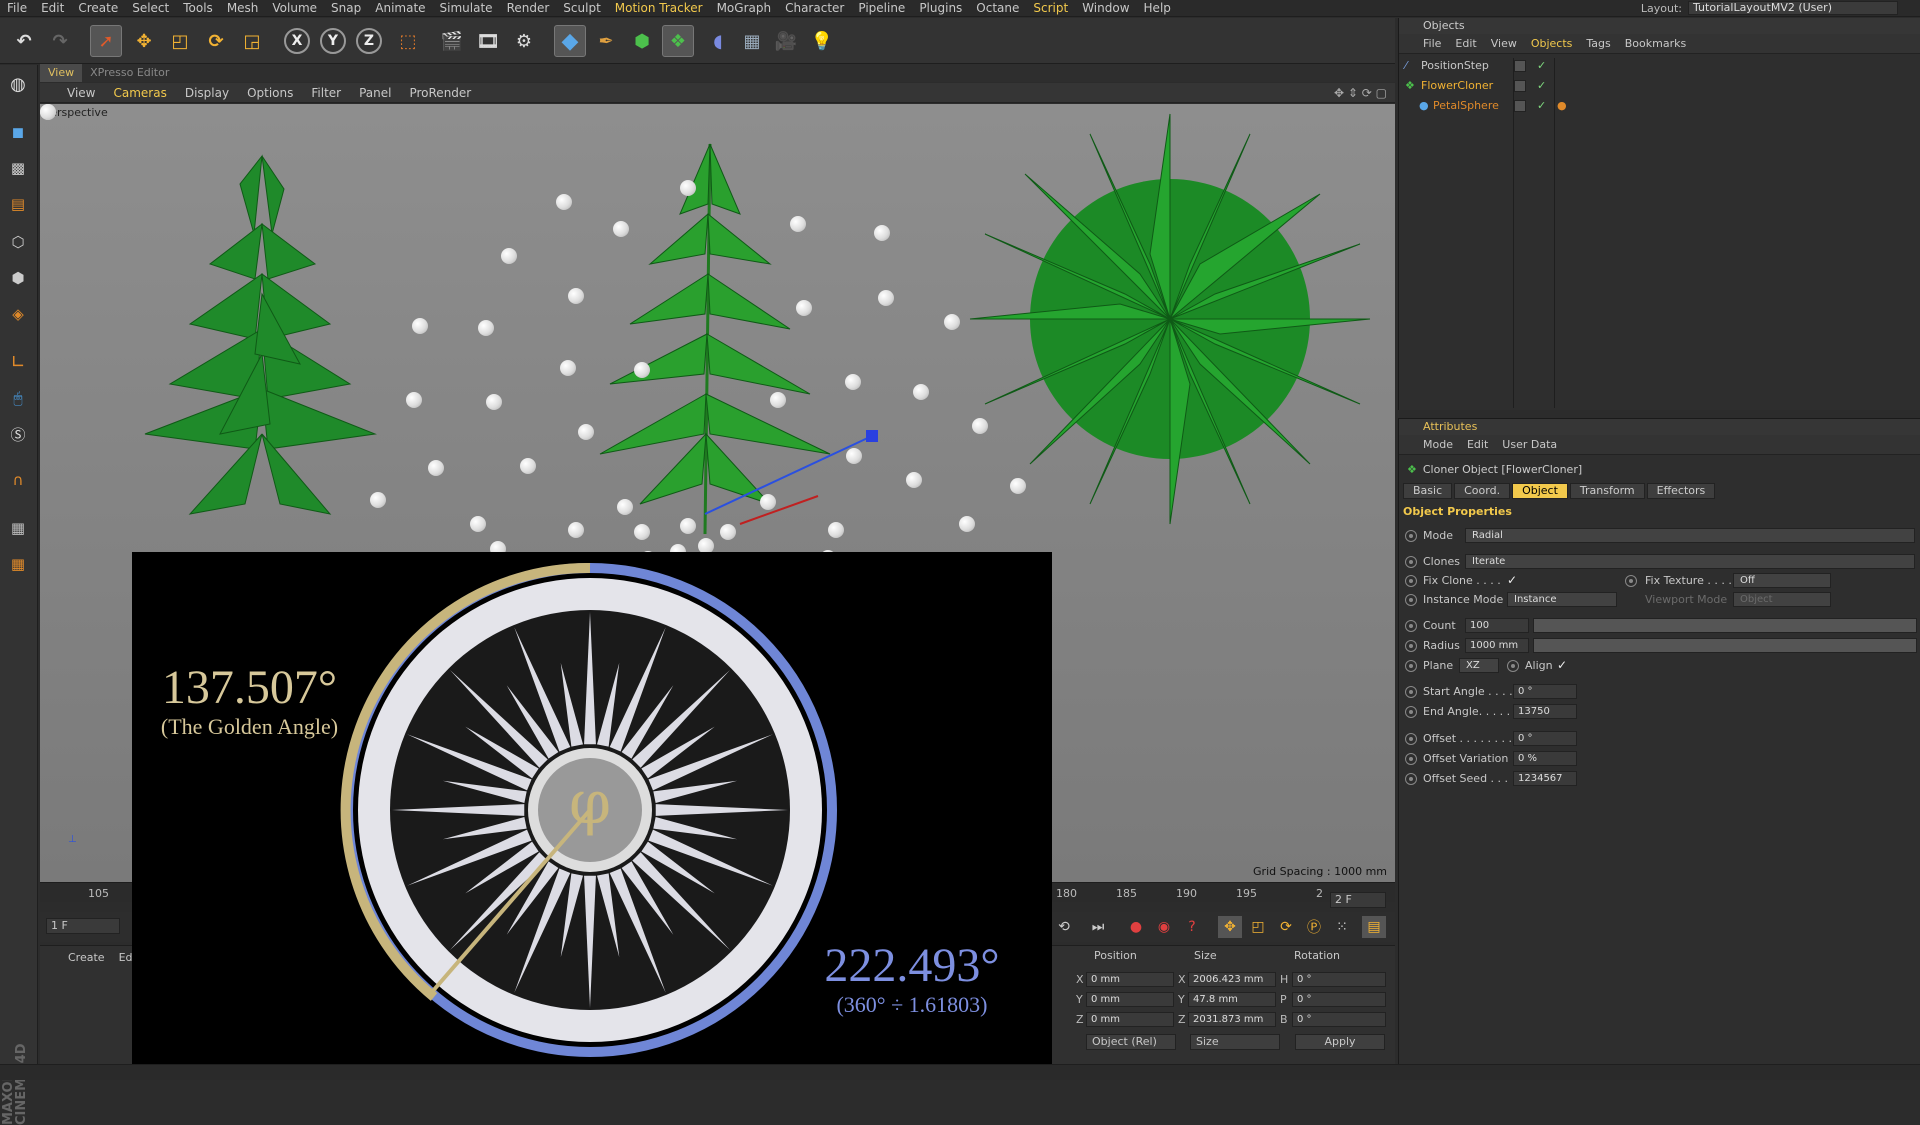 This screenshot has height=1125, width=1920. What do you see at coordinates (1479, 665) in the screenshot?
I see `plane-dropdown: XZ` at bounding box center [1479, 665].